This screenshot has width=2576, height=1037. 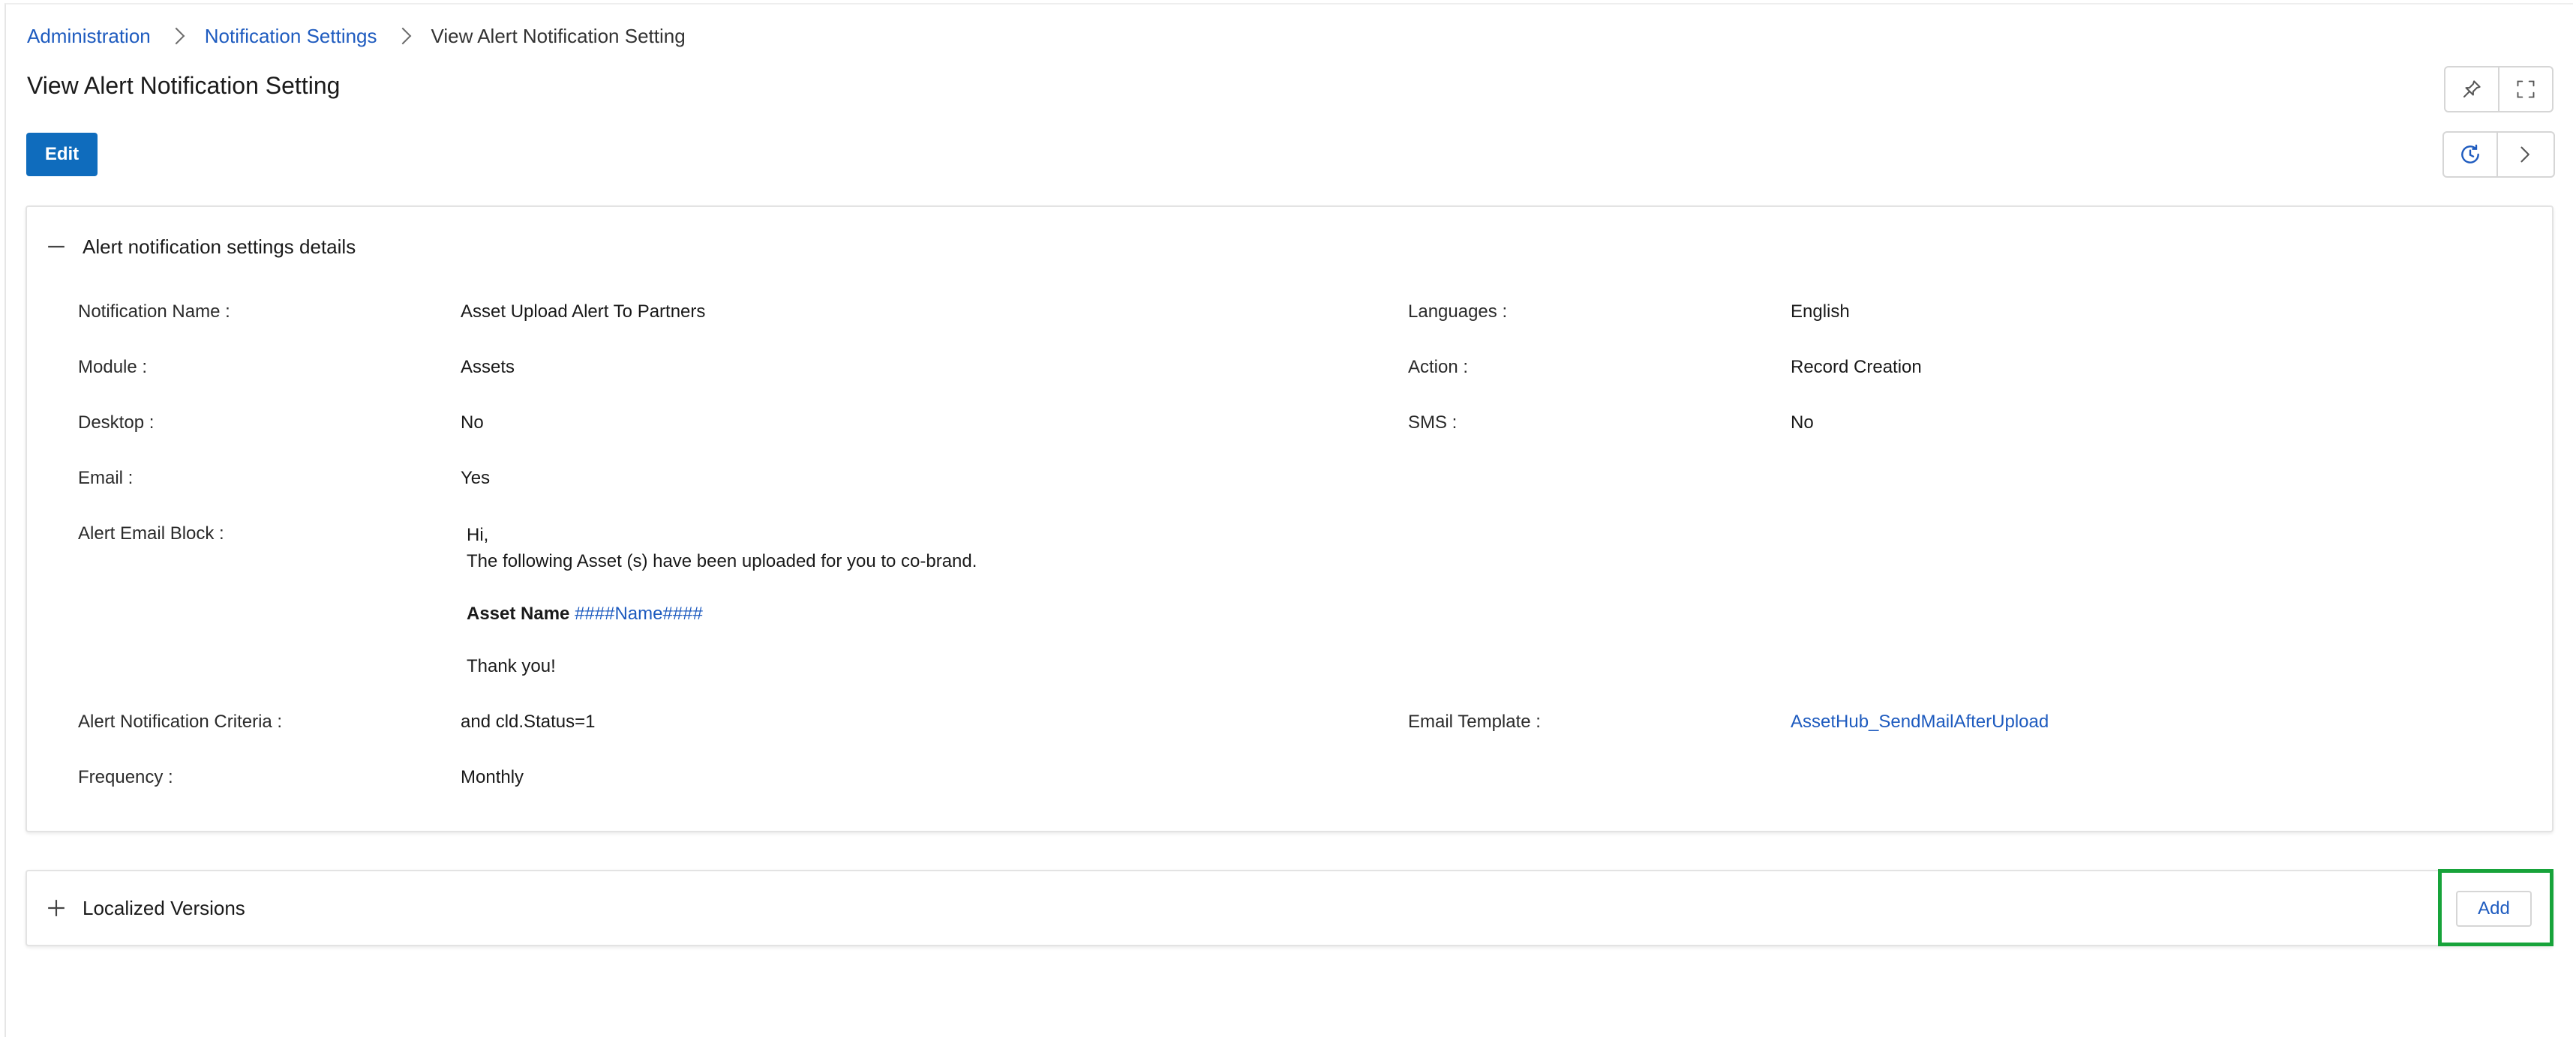 I want to click on history-button, so click(x=2470, y=154).